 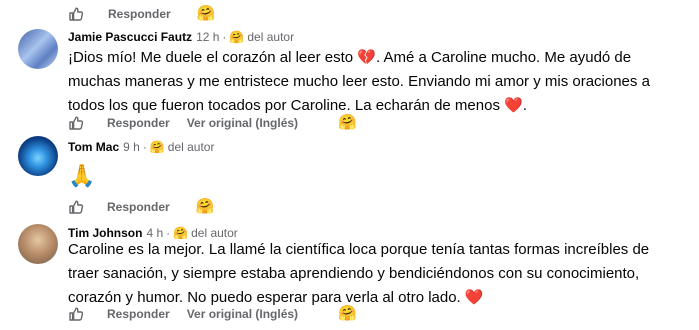 I want to click on comment-meta: Jamie Pascucci Fautz 12 h · 🤗 del autor, so click(x=181, y=37).